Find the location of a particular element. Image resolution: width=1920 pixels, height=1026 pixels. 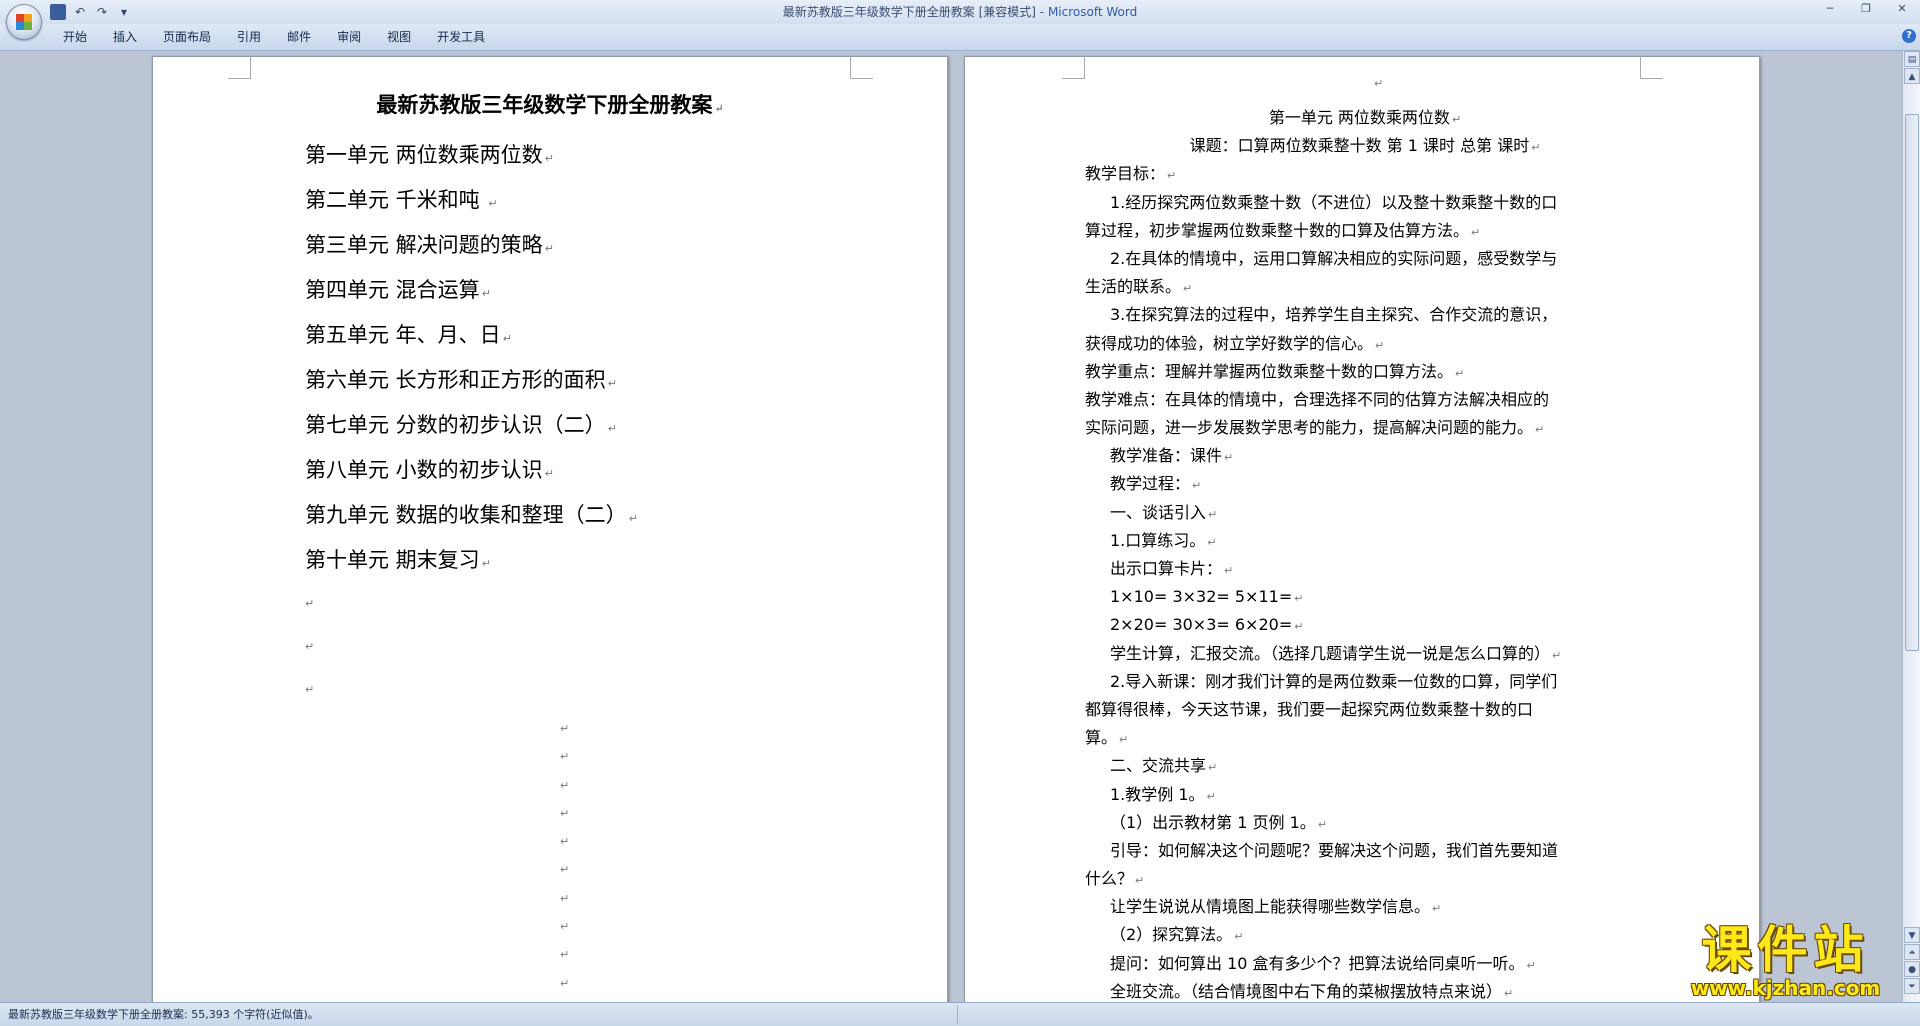

ribbon-tabs: 开始 插入 页面布局 引用 邮件 审阅 视图 开发工具 is located at coordinates (274, 37).